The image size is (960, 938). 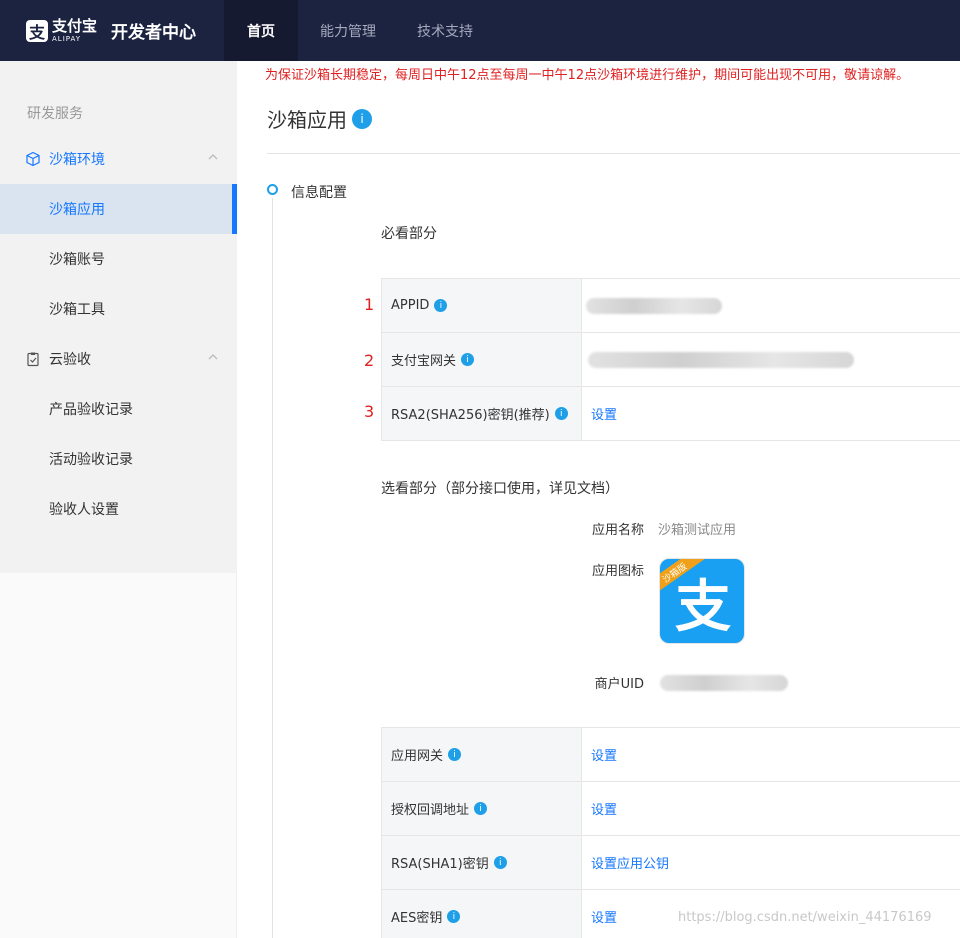 I want to click on divider, so click(x=613, y=153).